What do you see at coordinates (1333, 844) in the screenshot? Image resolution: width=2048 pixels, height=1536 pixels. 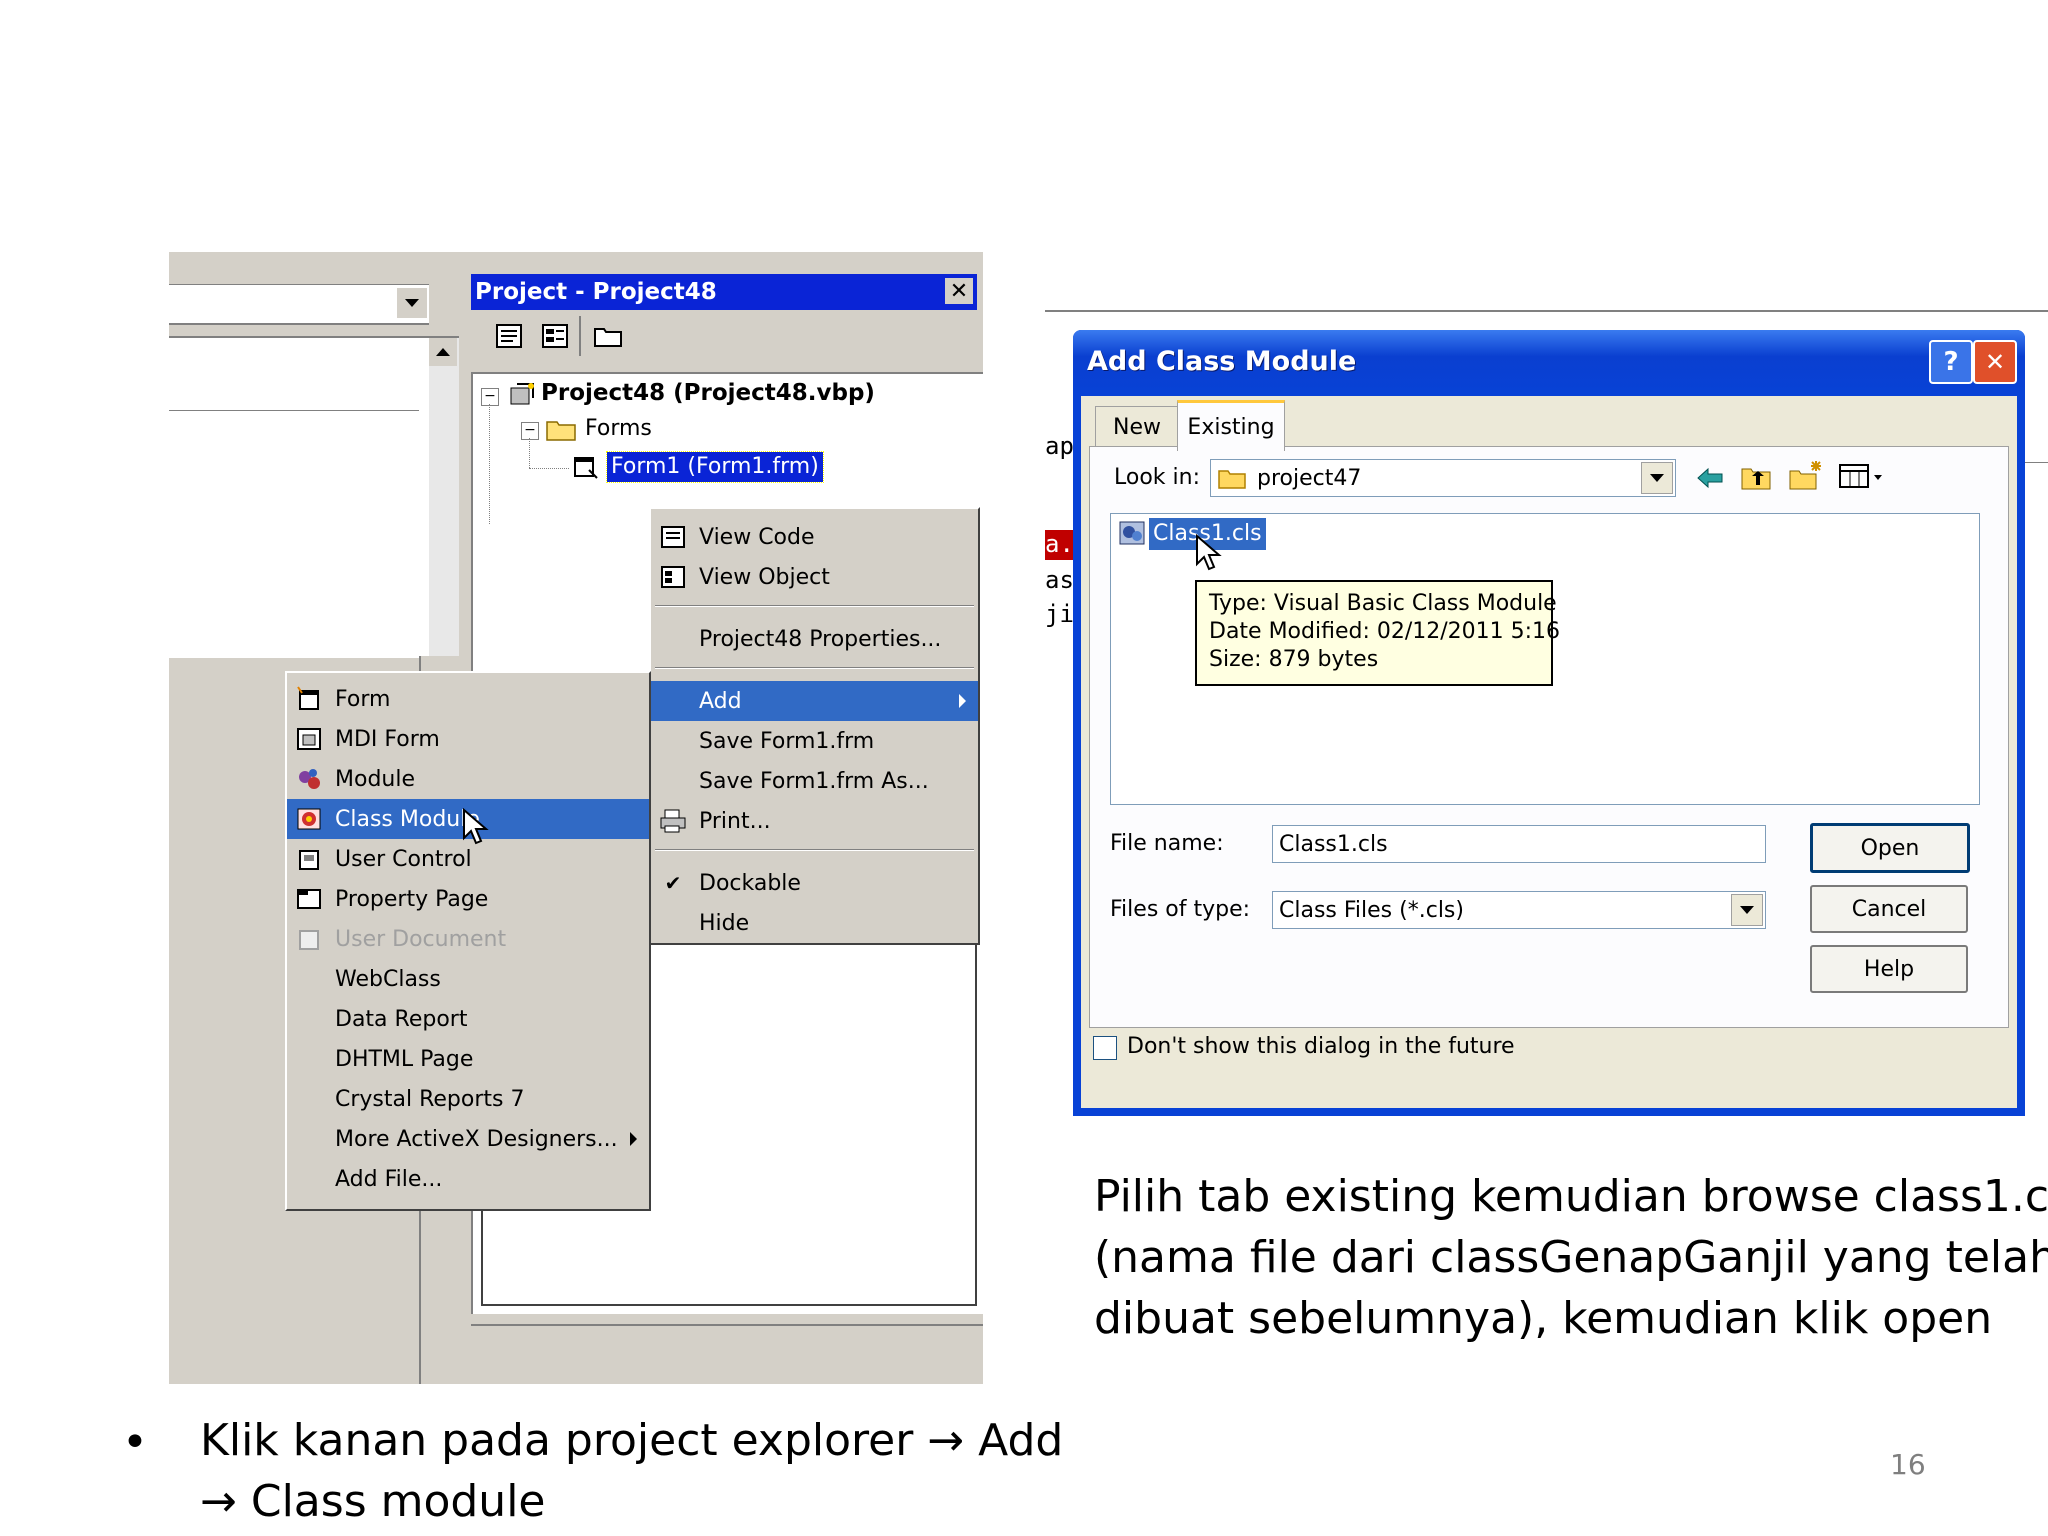 I see `file-name-value: Class1.cls` at bounding box center [1333, 844].